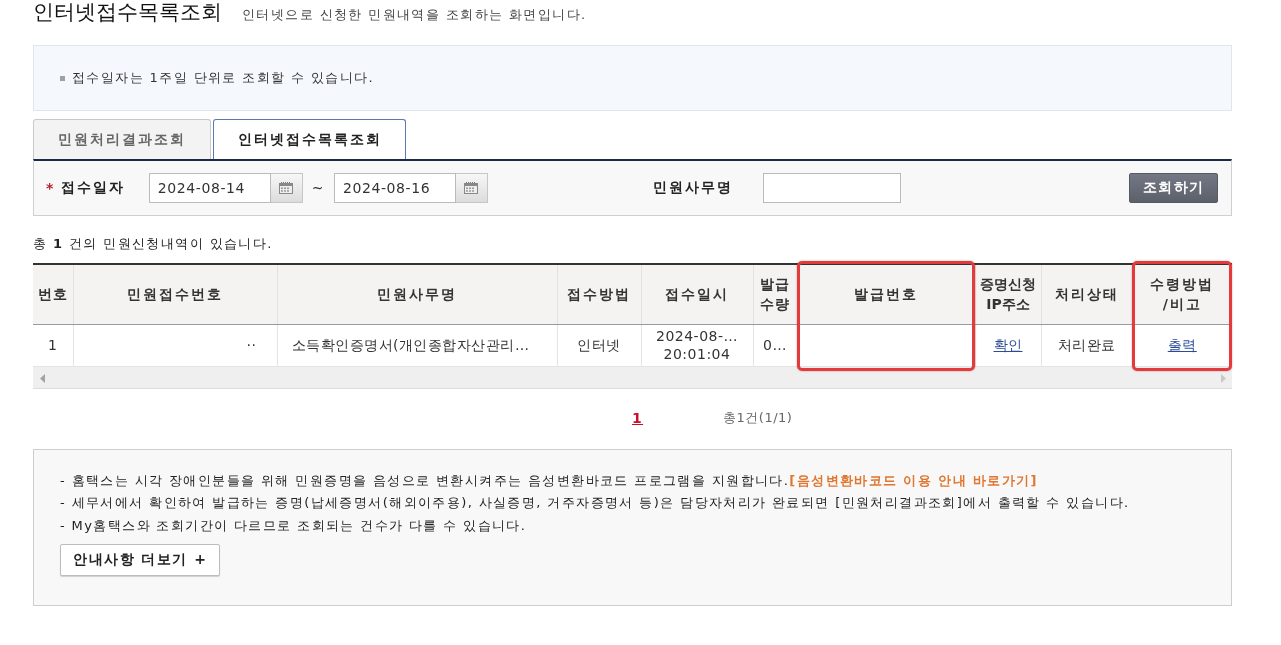  I want to click on table-cell: ··, so click(175, 345).